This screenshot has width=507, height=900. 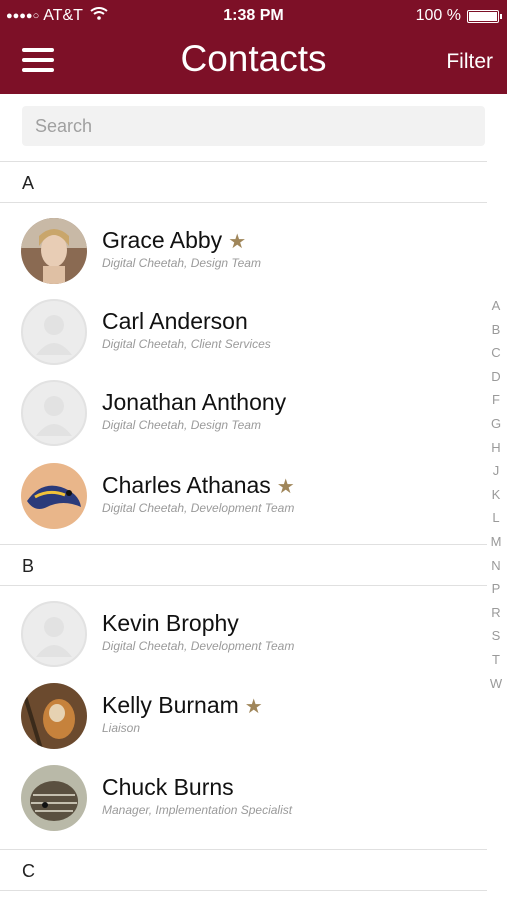 I want to click on contact-name: Carl Anderson, so click(x=175, y=321).